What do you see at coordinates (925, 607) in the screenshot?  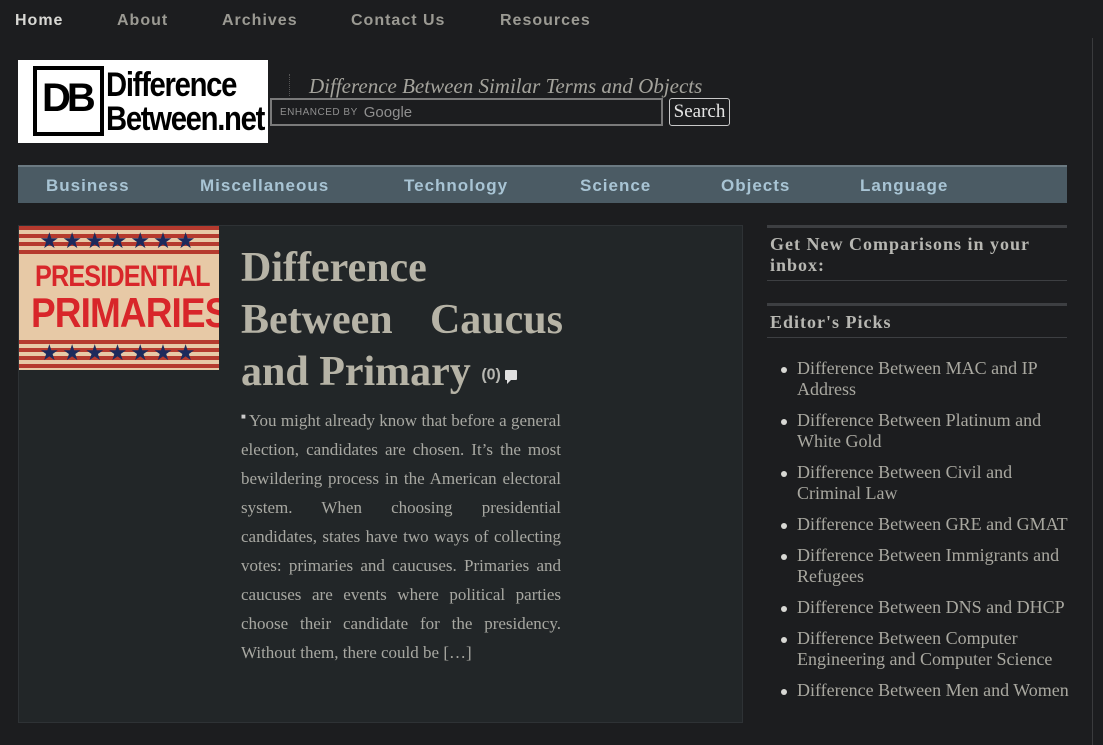 I see `list-item: Difference Between DNS and DHCP` at bounding box center [925, 607].